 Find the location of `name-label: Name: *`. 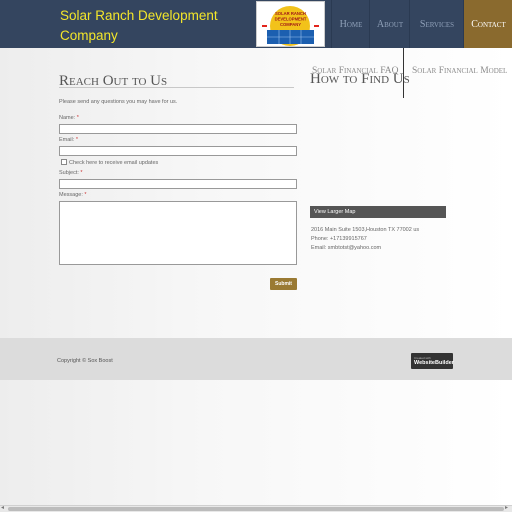

name-label: Name: * is located at coordinates (69, 118).